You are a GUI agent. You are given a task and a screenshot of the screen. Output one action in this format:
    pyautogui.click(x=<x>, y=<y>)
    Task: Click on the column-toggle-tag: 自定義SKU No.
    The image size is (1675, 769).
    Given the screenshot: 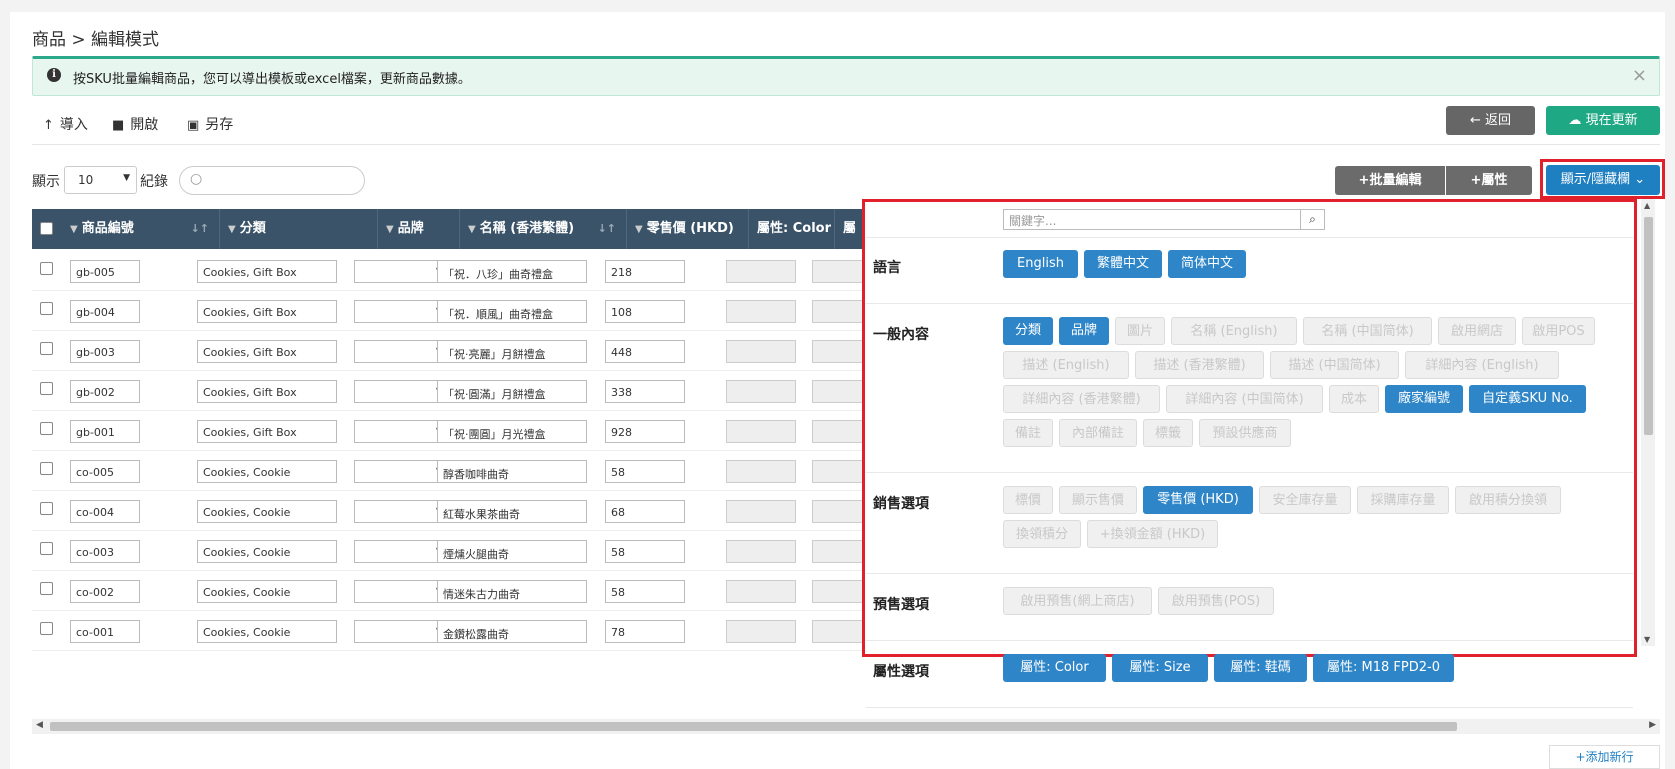 What is the action you would take?
    pyautogui.click(x=1527, y=399)
    